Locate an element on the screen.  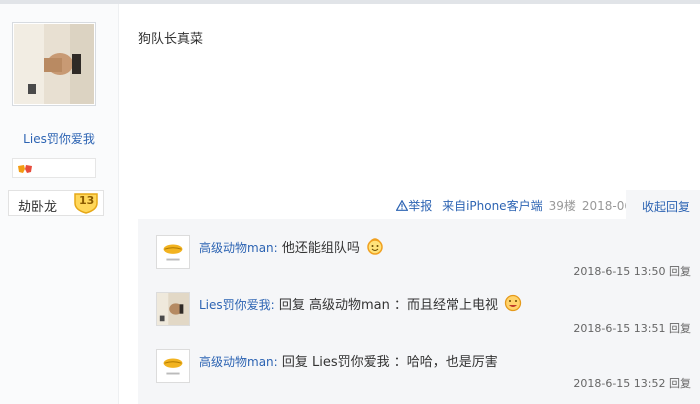
reply-text: 高级动物man: 回复 Lies罚你爱我 ：哈哈，也是厉害 is located at coordinates (348, 362).